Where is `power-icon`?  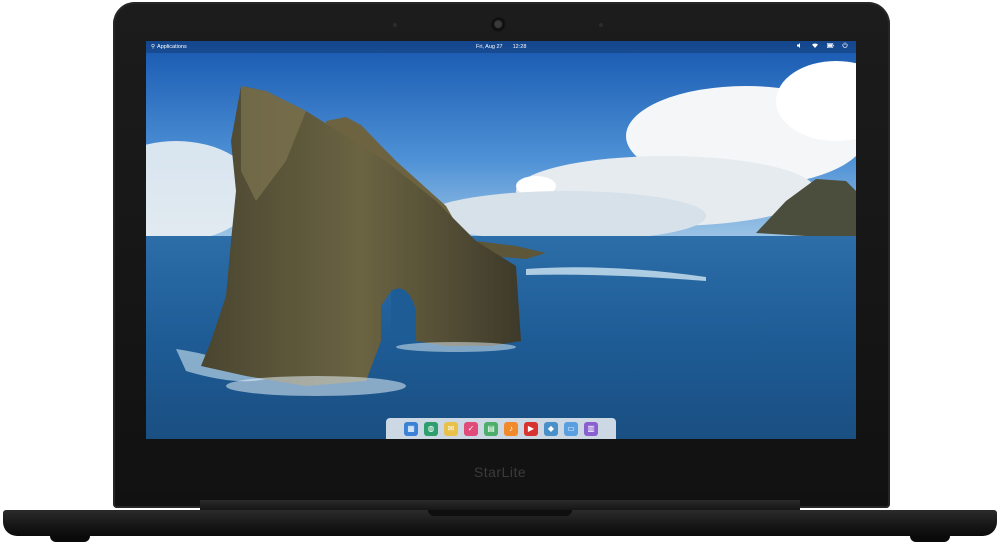
power-icon is located at coordinates (845, 44).